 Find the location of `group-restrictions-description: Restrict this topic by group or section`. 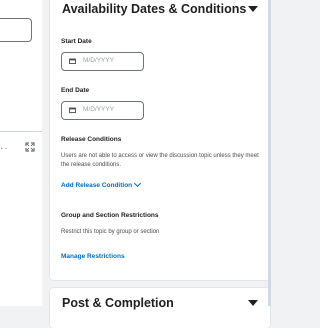

group-restrictions-description: Restrict this topic by group or section is located at coordinates (110, 232).